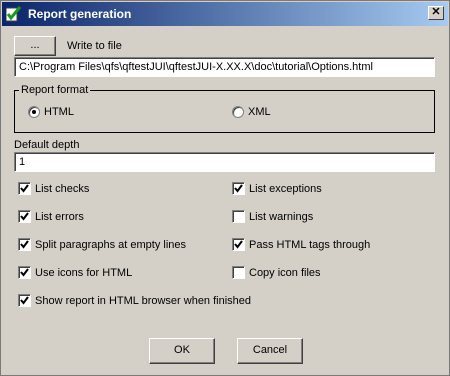 This screenshot has height=376, width=450. What do you see at coordinates (285, 189) in the screenshot?
I see `list-exceptions-label: List exceptions` at bounding box center [285, 189].